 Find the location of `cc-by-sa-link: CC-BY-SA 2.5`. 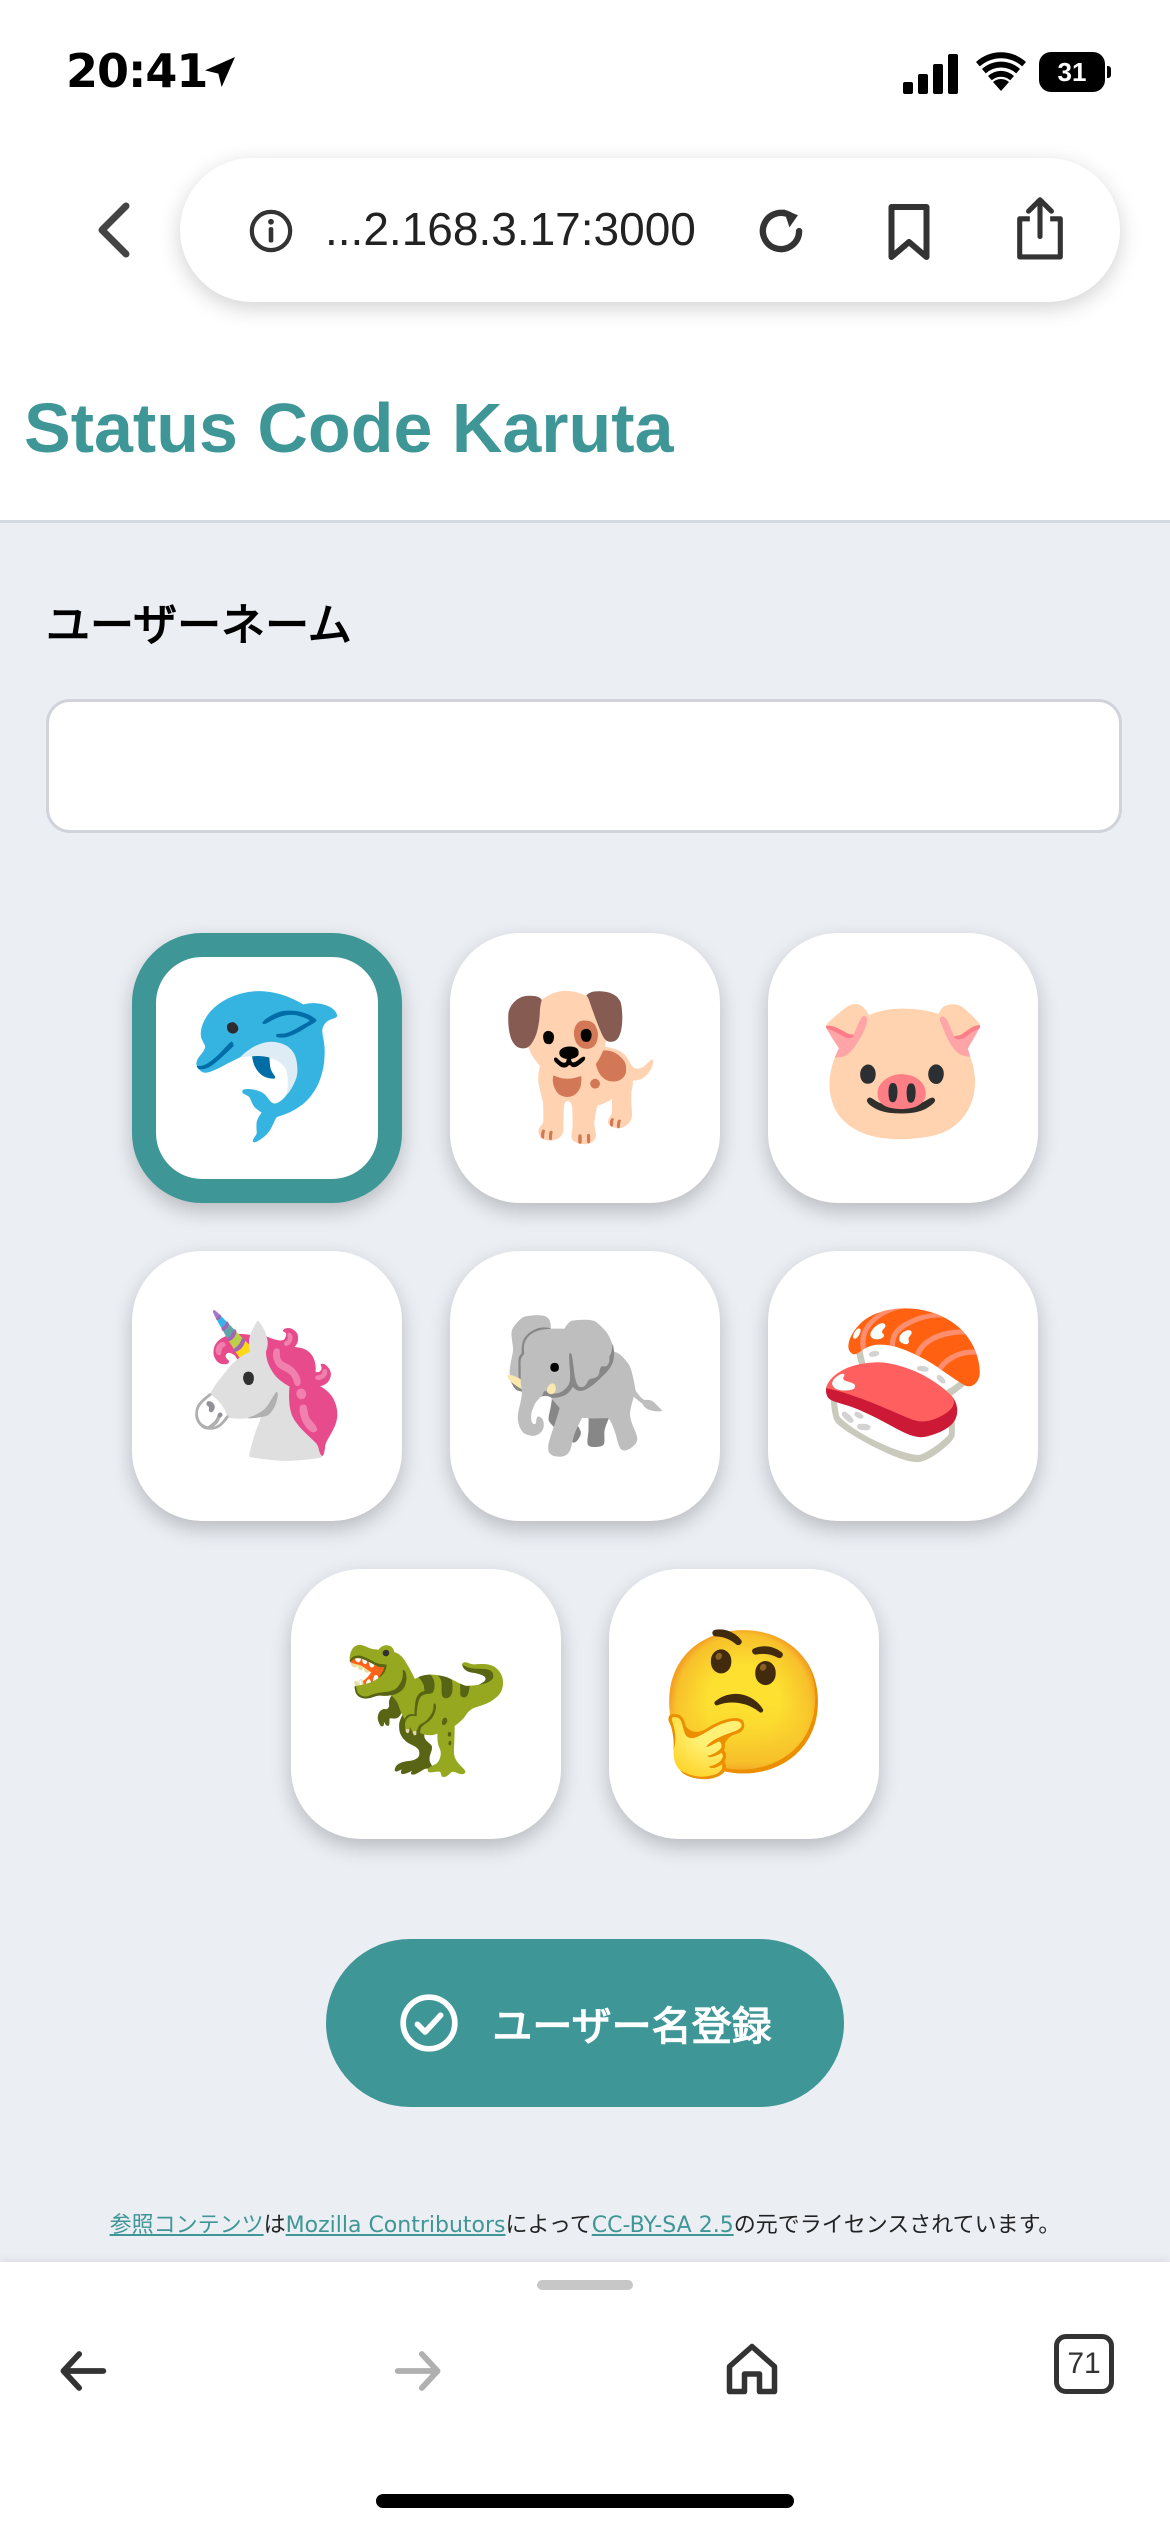

cc-by-sa-link: CC-BY-SA 2.5 is located at coordinates (663, 2225).